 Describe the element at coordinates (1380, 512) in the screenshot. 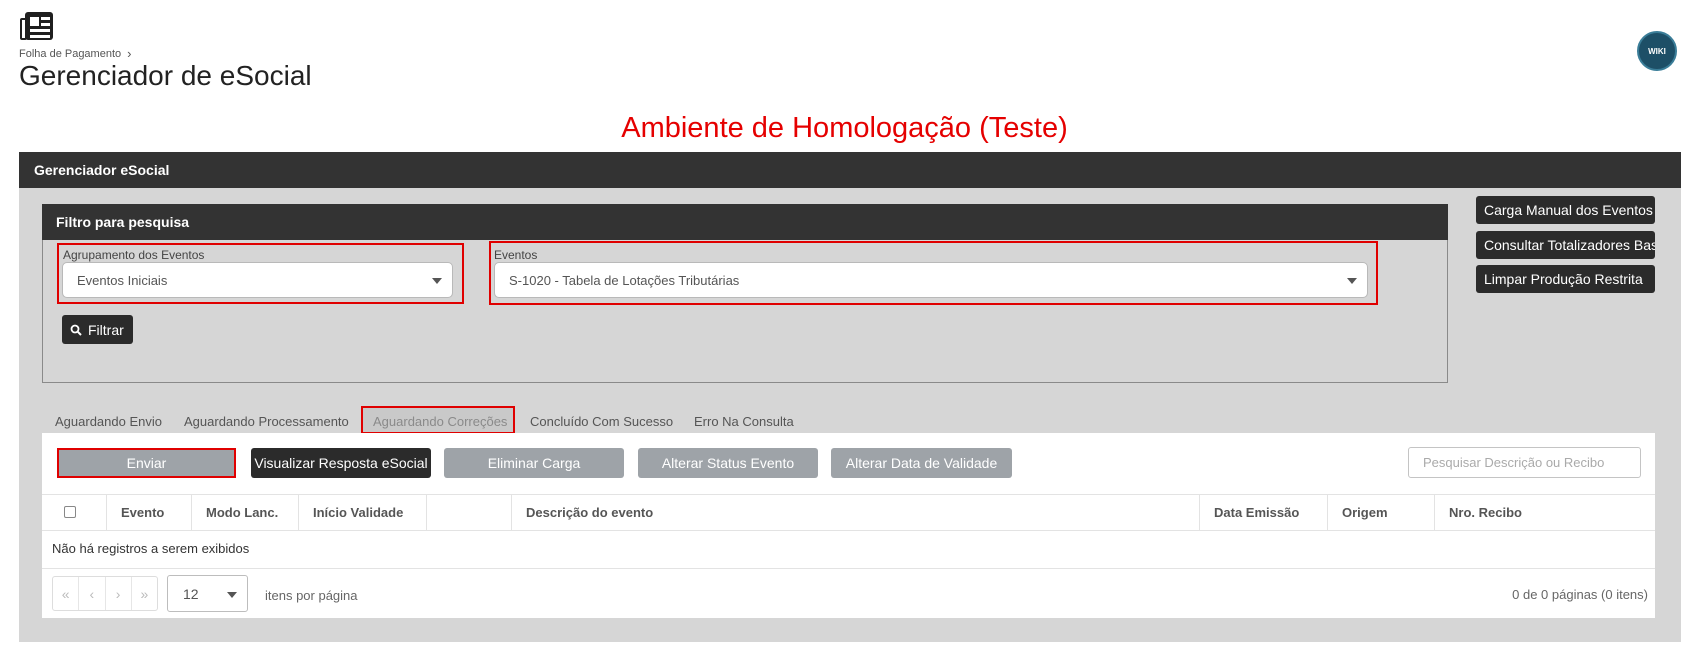

I see `col-origem: Origem` at that location.